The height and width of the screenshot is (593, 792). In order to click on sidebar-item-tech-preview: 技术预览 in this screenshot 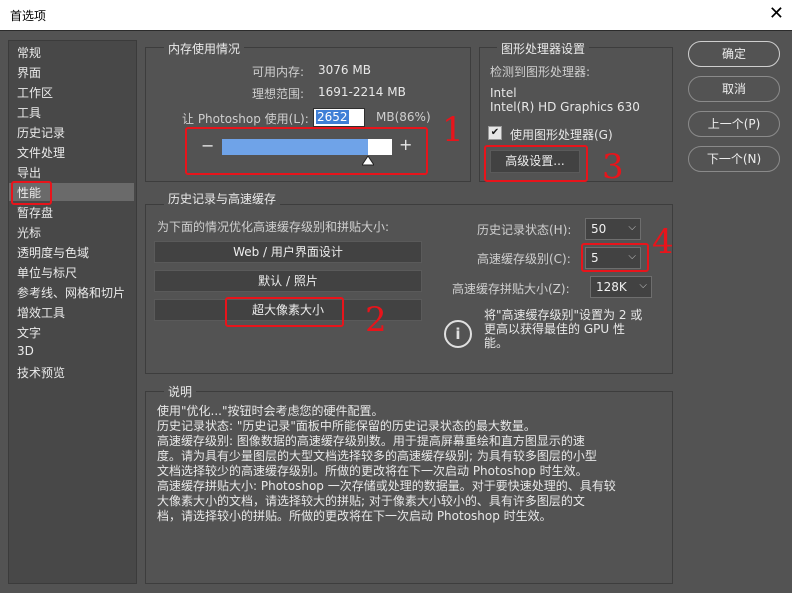, I will do `click(41, 372)`.